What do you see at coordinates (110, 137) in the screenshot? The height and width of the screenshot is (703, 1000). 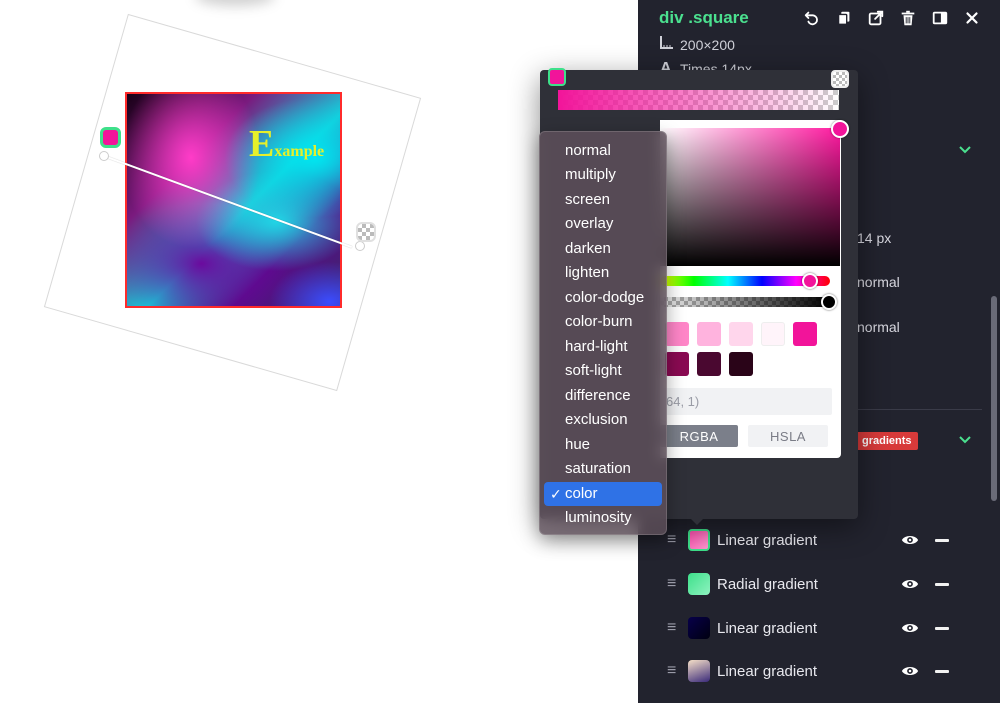 I see `gradient-stop-pink` at bounding box center [110, 137].